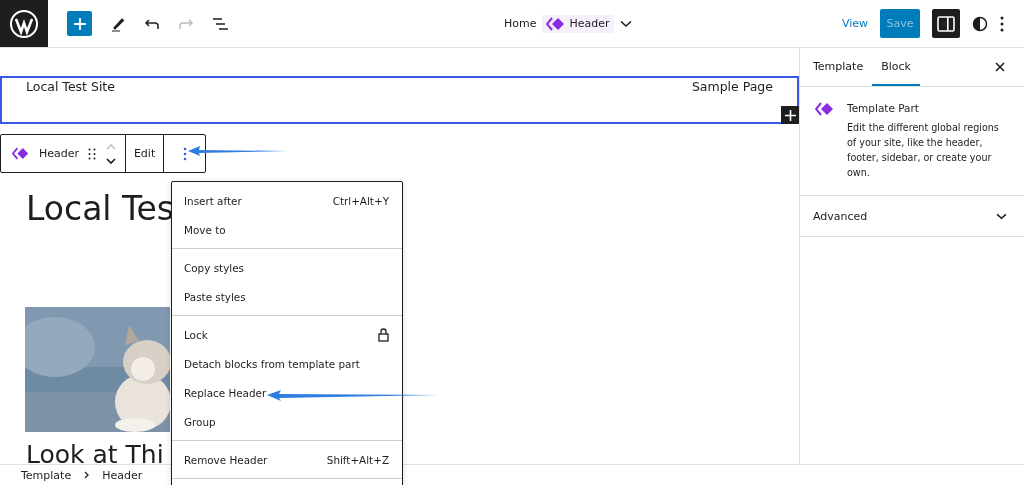 The width and height of the screenshot is (1024, 485). What do you see at coordinates (399, 100) in the screenshot?
I see `header-block: Local Test Site Sample Page` at bounding box center [399, 100].